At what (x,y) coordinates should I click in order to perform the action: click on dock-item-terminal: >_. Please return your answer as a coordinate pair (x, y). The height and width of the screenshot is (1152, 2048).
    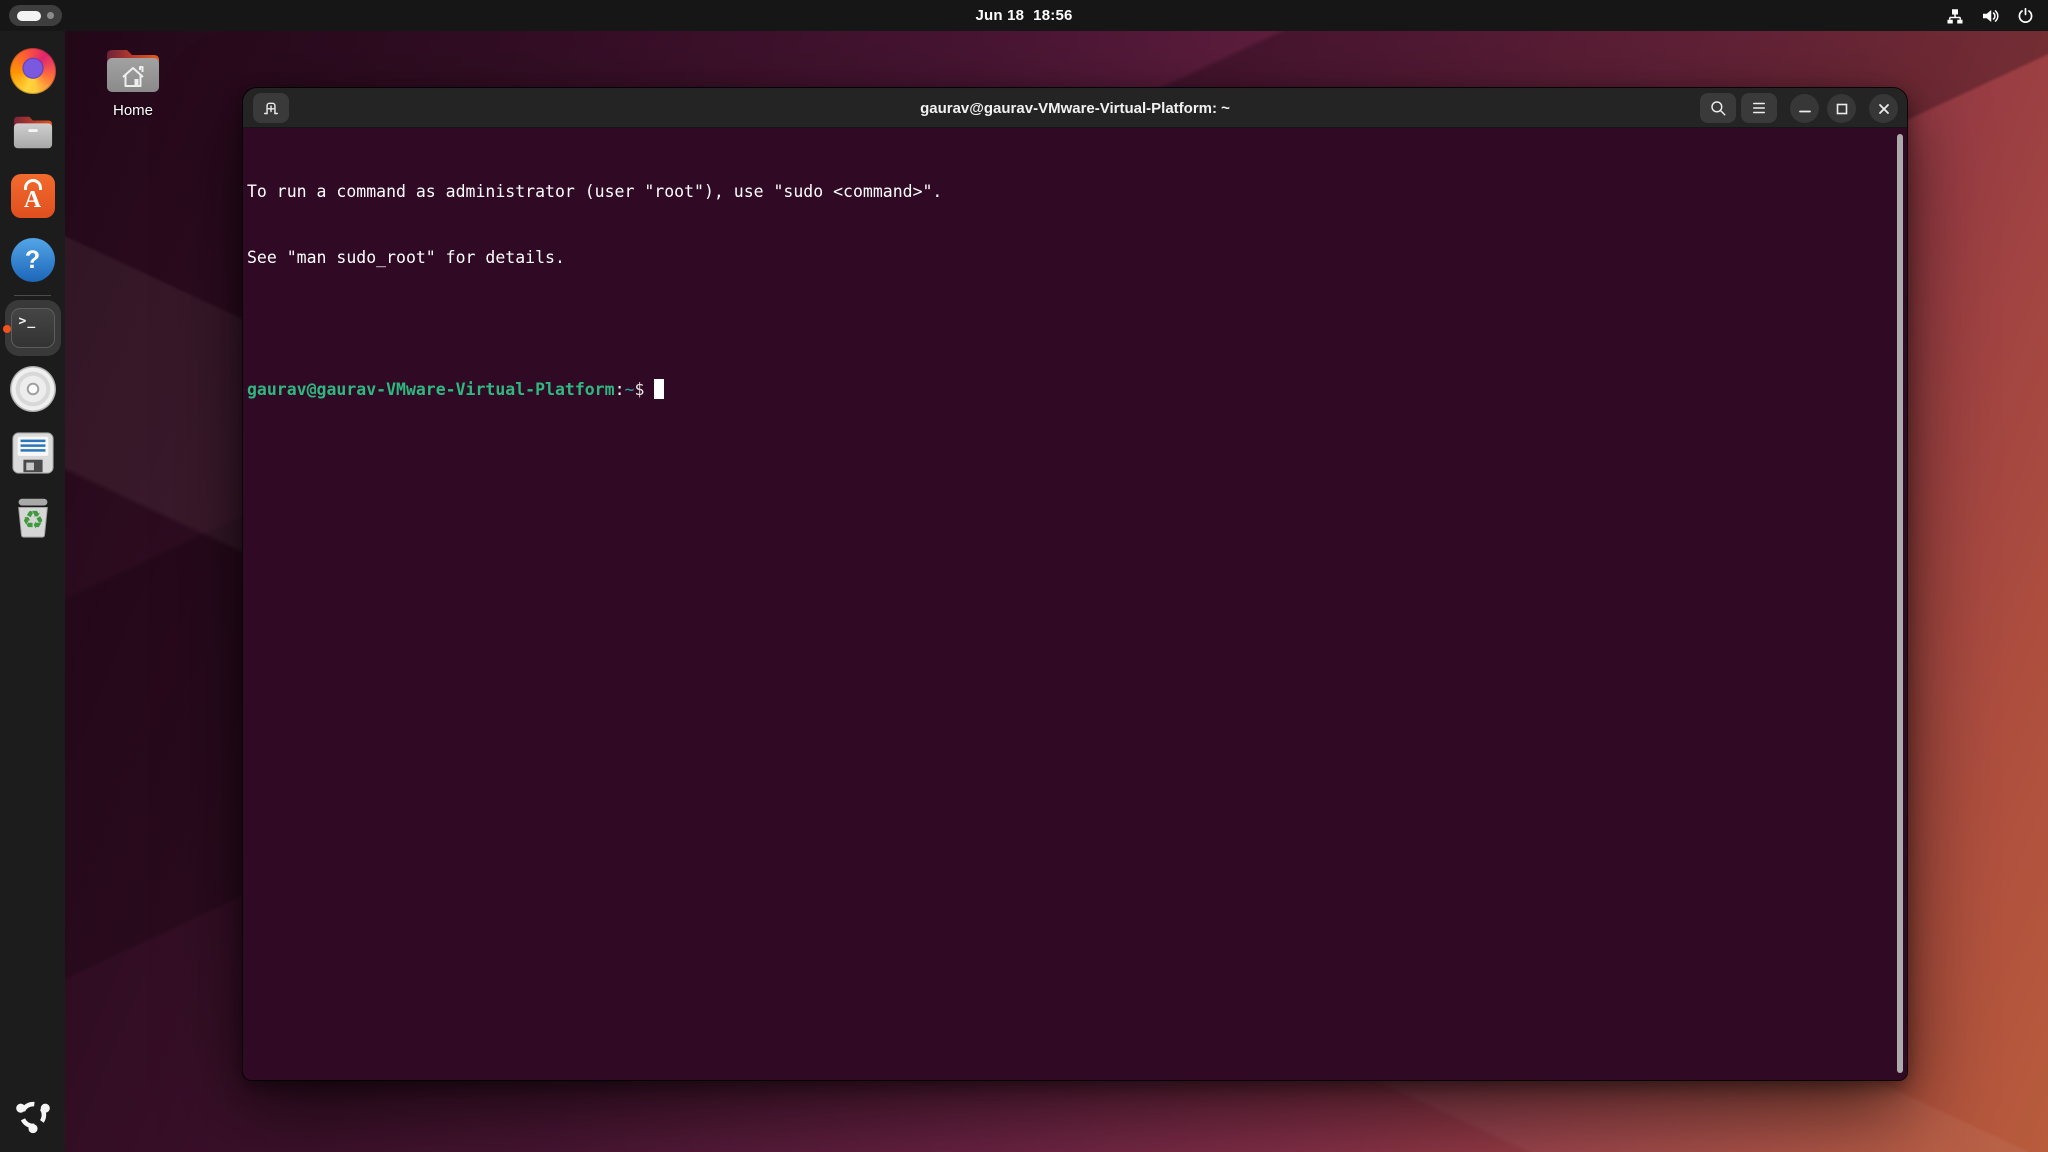
    Looking at the image, I should click on (32, 328).